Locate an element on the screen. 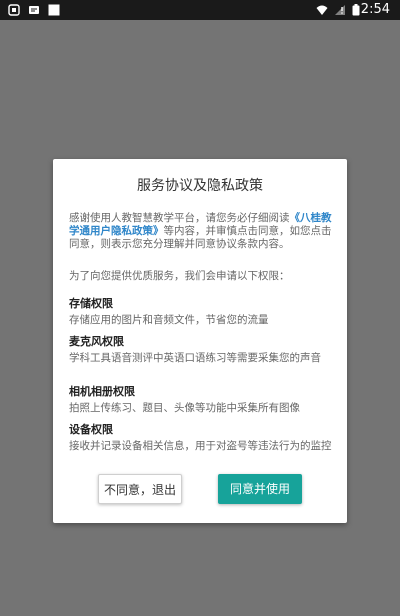 This screenshot has width=400, height=616. permission-desc-microphone: 学科工具语音测评中英语口语练习等需要采集您的声音 is located at coordinates (195, 358).